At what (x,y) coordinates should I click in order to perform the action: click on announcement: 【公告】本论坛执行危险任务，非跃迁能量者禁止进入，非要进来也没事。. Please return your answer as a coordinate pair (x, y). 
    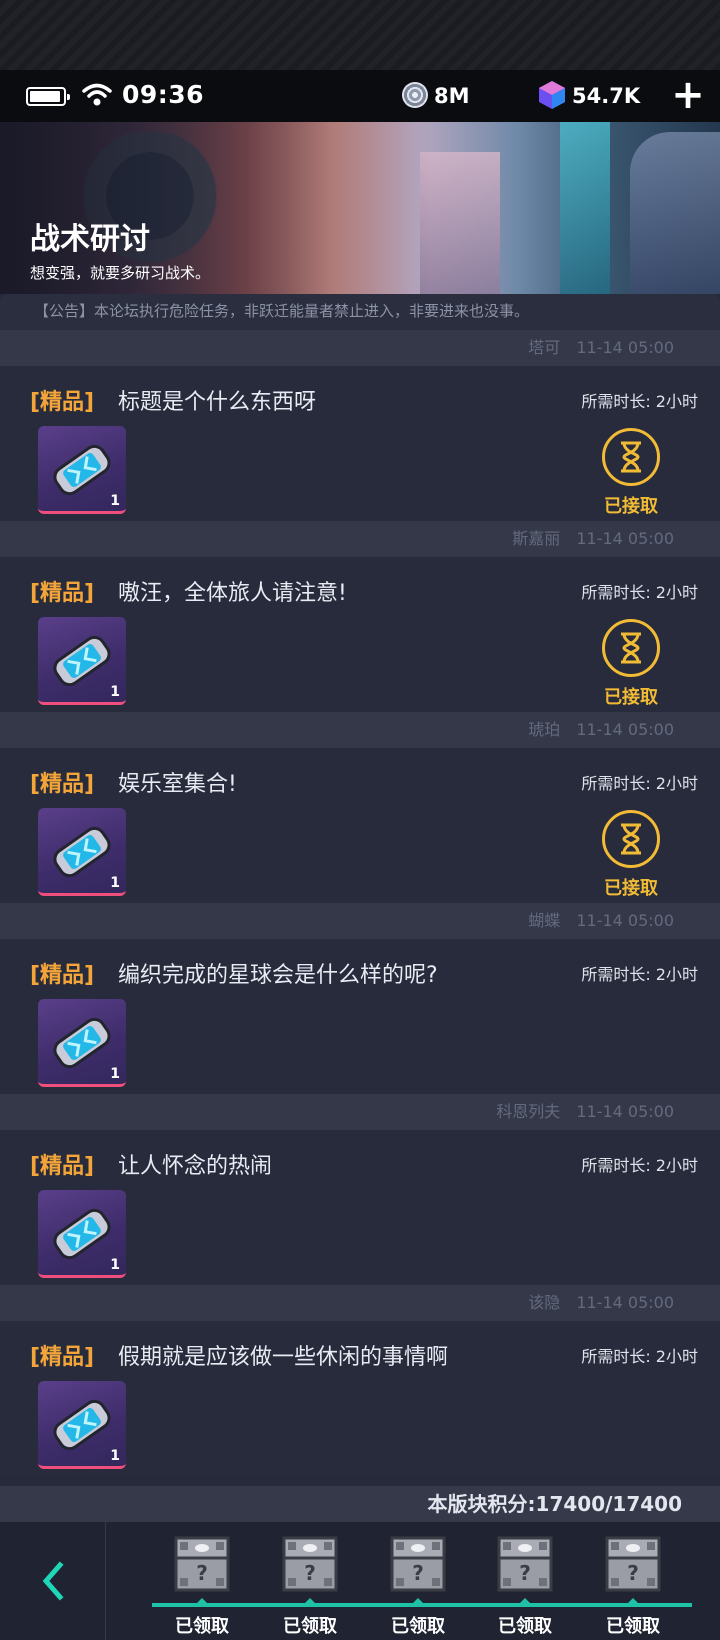
    Looking at the image, I should click on (360, 312).